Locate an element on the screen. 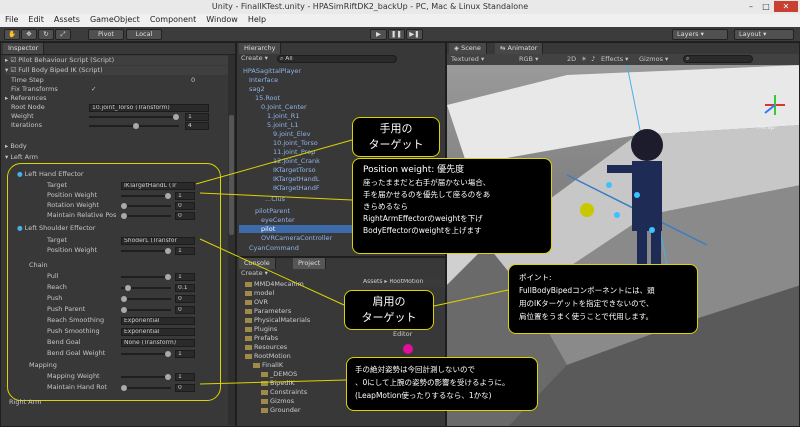  connector-point is located at coordinates (471, 298).